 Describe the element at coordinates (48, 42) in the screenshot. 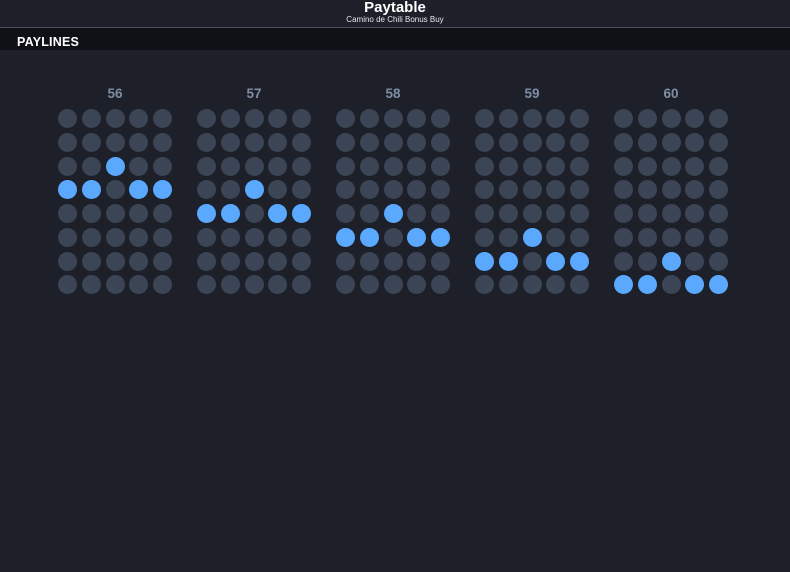

I see `section-label: PAYLINES` at that location.